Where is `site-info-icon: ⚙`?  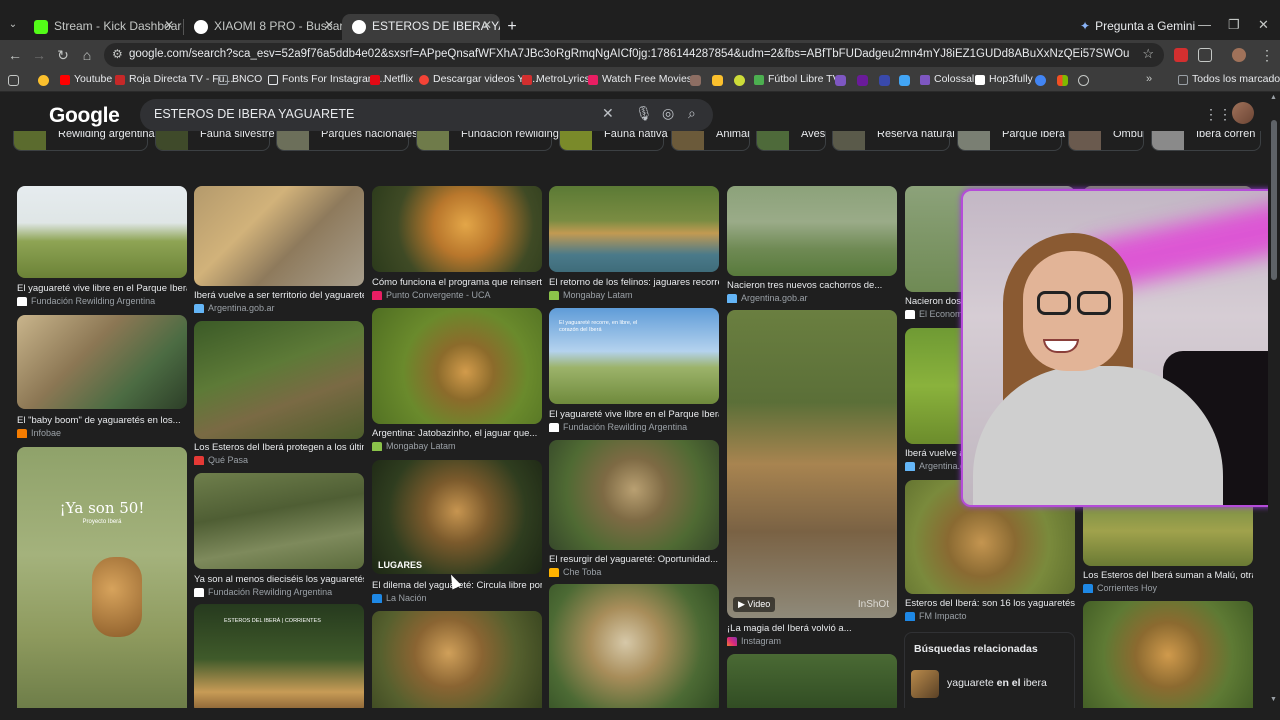 site-info-icon: ⚙ is located at coordinates (117, 54).